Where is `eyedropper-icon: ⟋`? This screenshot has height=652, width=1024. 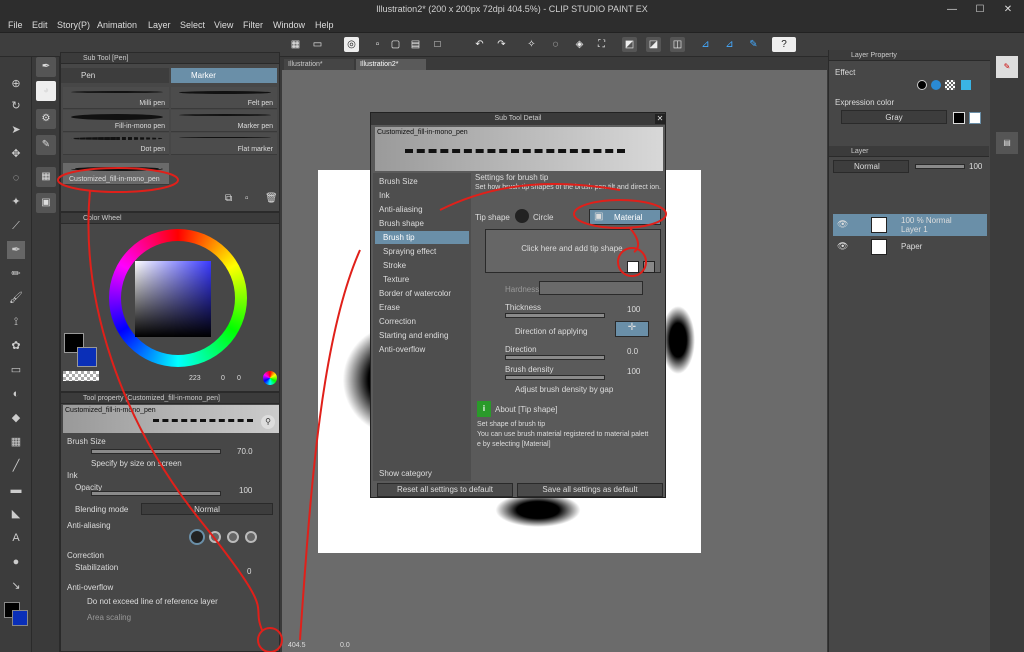
eyedropper-icon: ⟋ is located at coordinates (16, 226).